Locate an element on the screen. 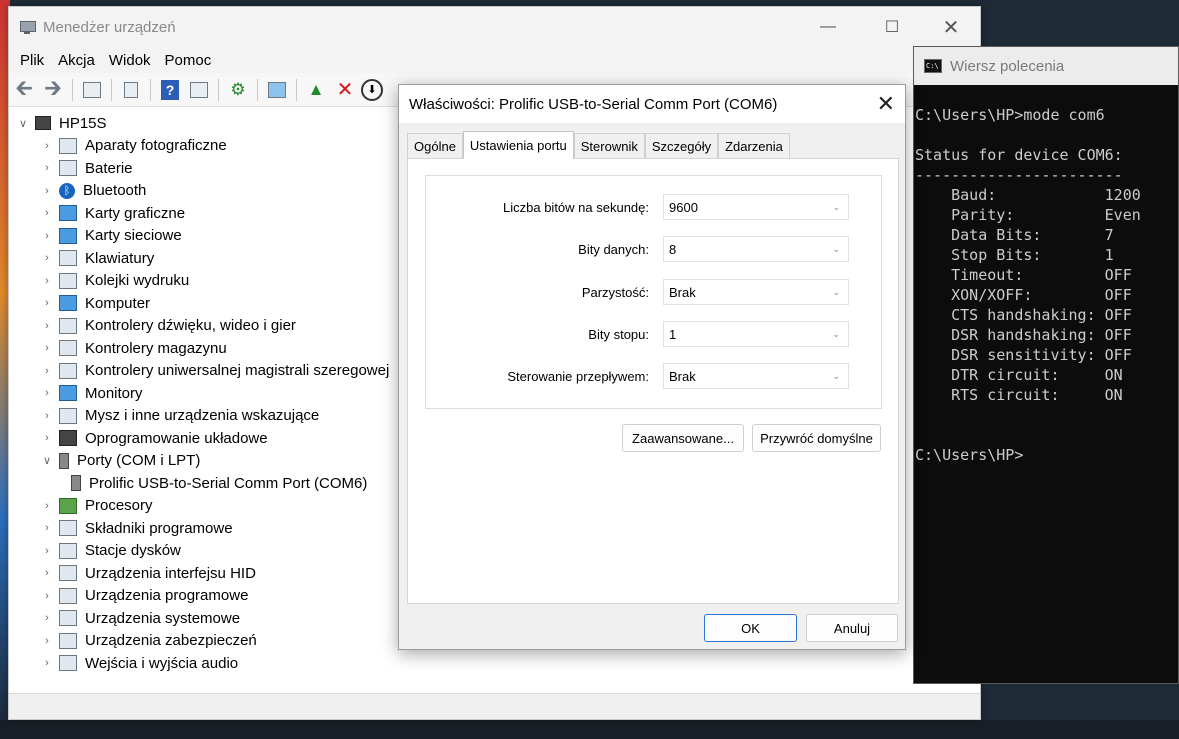 The height and width of the screenshot is (739, 1179). cmd-line: DSR sensitivity: OFF is located at coordinates (1023, 355).